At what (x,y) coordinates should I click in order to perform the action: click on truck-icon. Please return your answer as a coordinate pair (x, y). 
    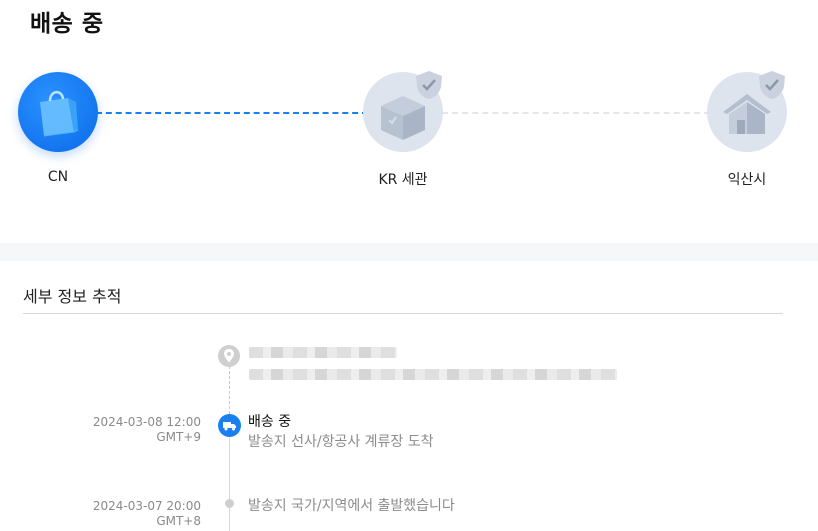
    Looking at the image, I should click on (229, 425).